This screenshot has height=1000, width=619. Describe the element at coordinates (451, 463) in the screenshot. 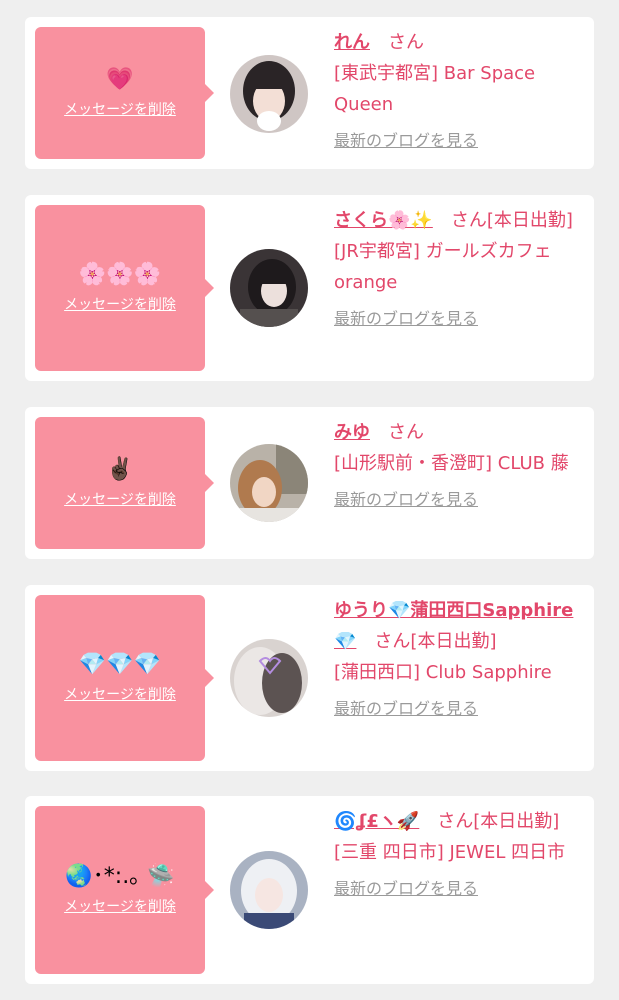

I see `shop-name: [山形駅前・香澄町] CLUB 藤` at that location.